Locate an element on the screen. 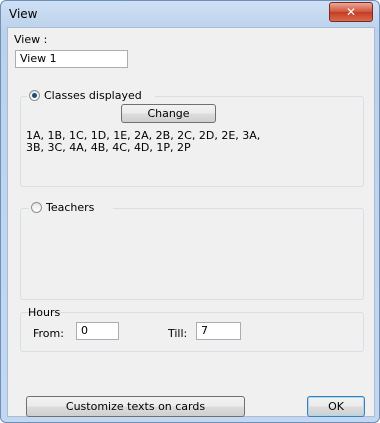 The width and height of the screenshot is (380, 423). from-label: From: is located at coordinates (48, 333).